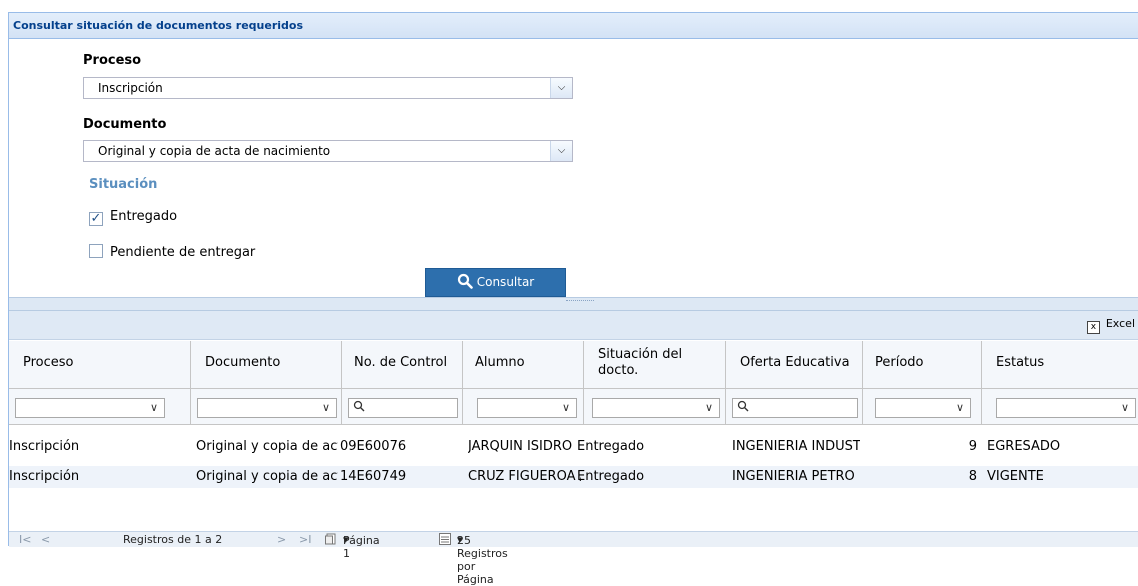  What do you see at coordinates (96, 219) in the screenshot?
I see `entregado-checkbox: ✓` at bounding box center [96, 219].